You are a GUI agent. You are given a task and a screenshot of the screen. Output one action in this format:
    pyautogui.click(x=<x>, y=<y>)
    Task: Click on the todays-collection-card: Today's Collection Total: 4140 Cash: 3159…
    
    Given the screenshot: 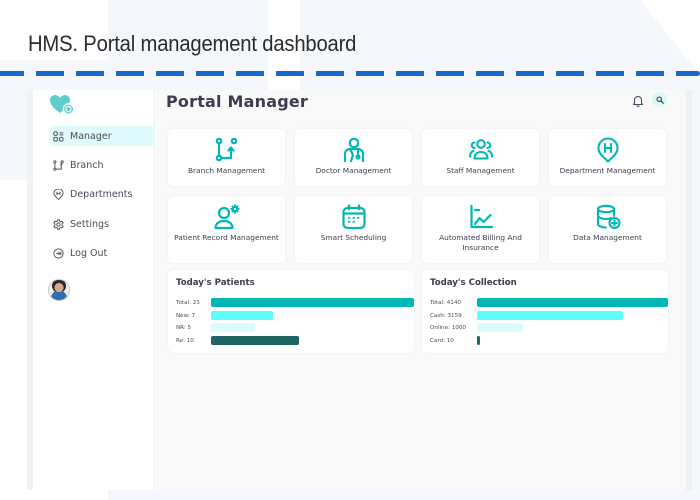 What is the action you would take?
    pyautogui.click(x=545, y=311)
    